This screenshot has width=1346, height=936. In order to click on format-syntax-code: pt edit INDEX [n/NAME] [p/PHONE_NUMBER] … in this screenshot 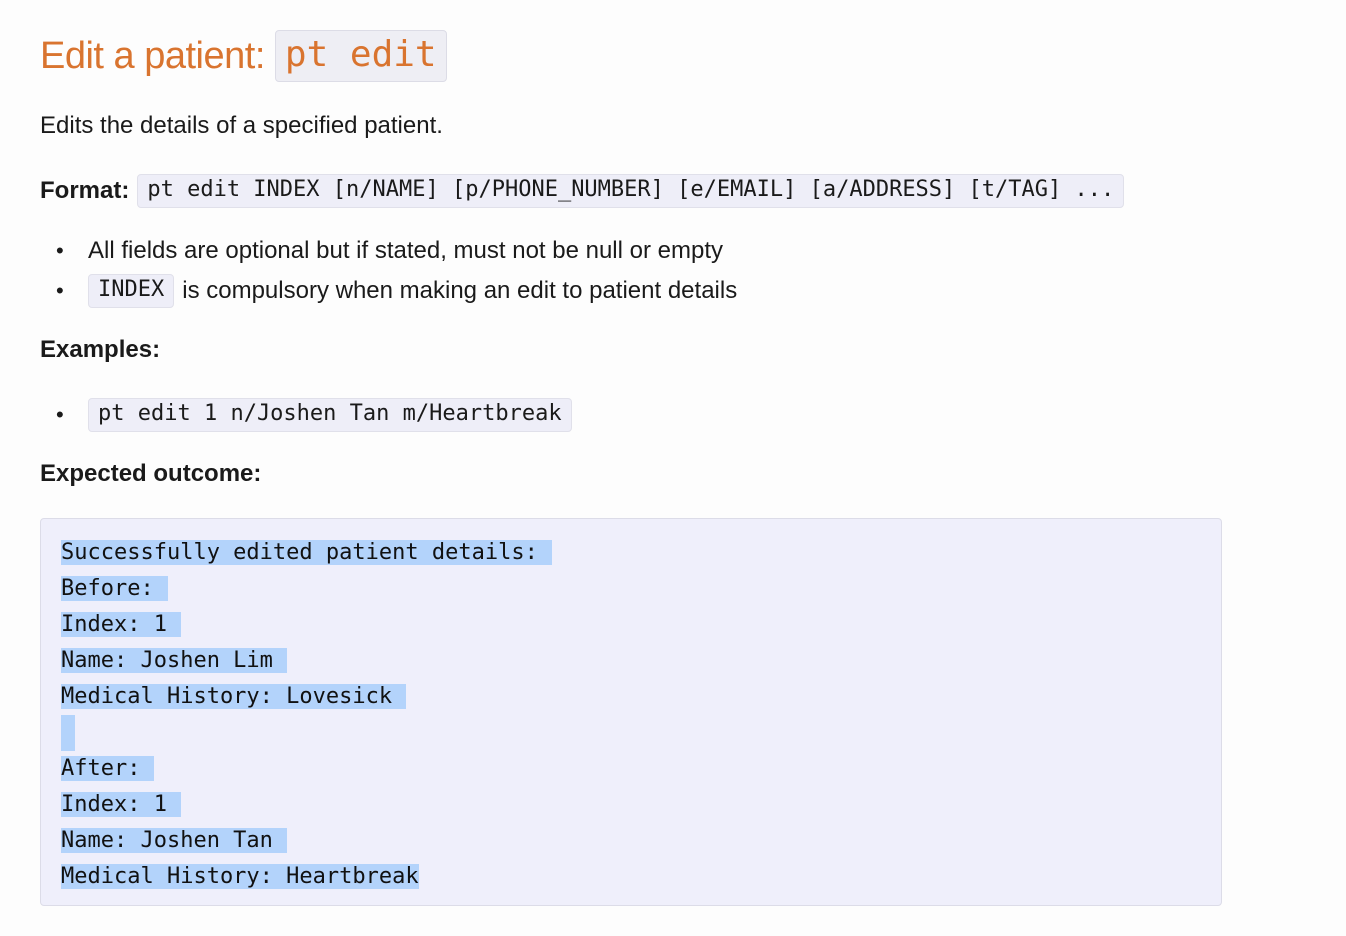, I will do `click(631, 191)`.